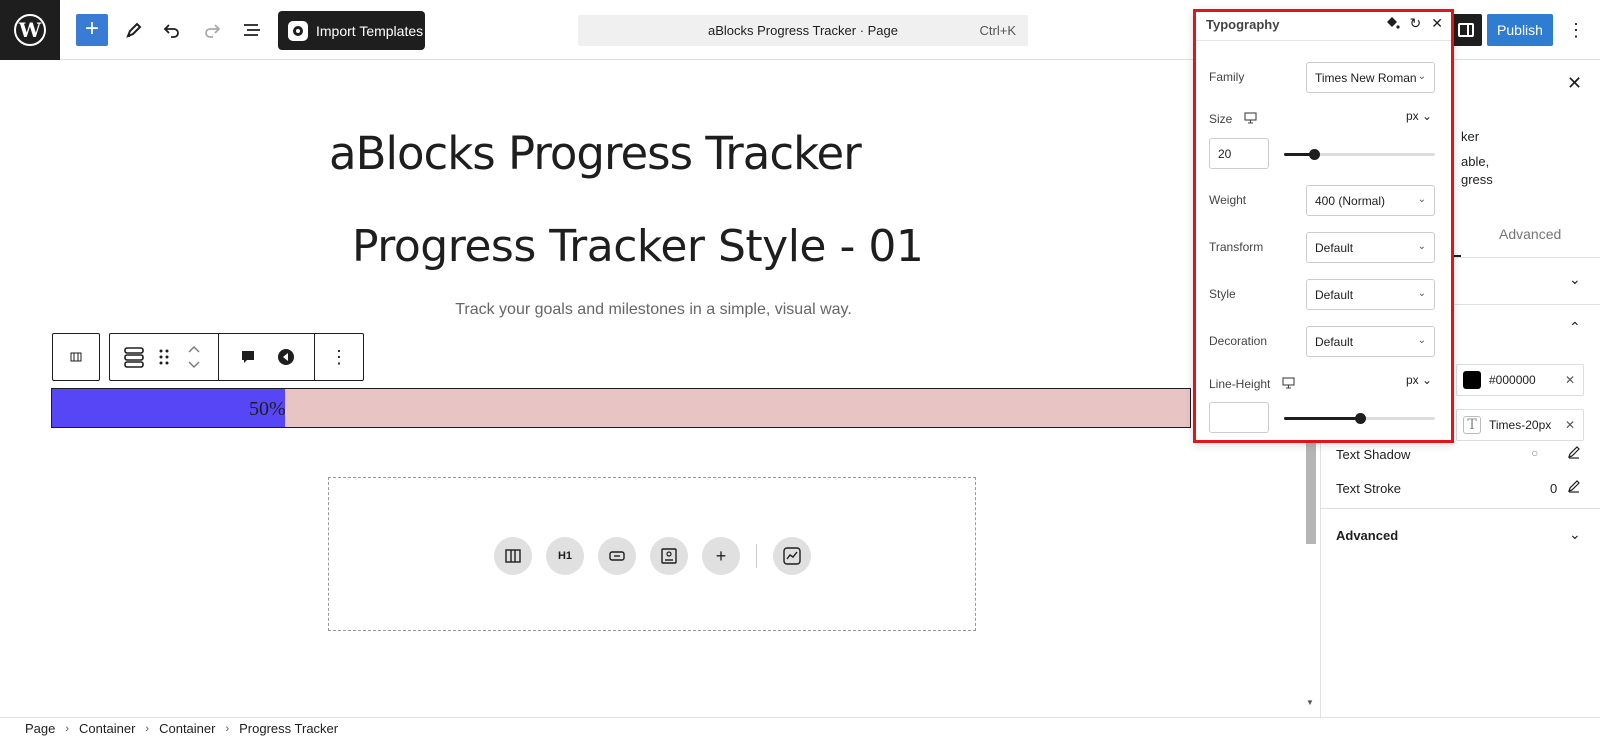  Describe the element at coordinates (1520, 30) in the screenshot. I see `publish-button: Publish` at that location.